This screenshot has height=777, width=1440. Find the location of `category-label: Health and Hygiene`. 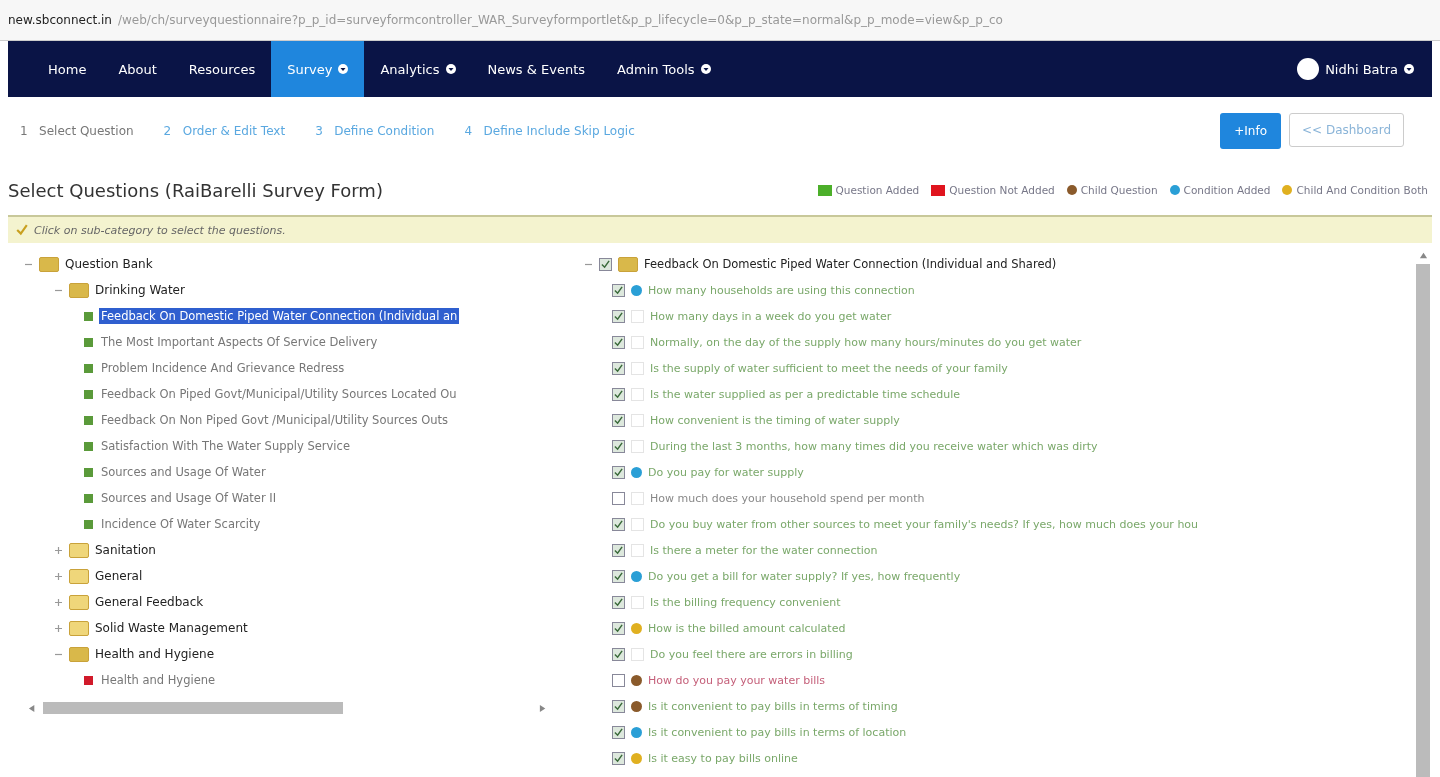

category-label: Health and Hygiene is located at coordinates (155, 654).